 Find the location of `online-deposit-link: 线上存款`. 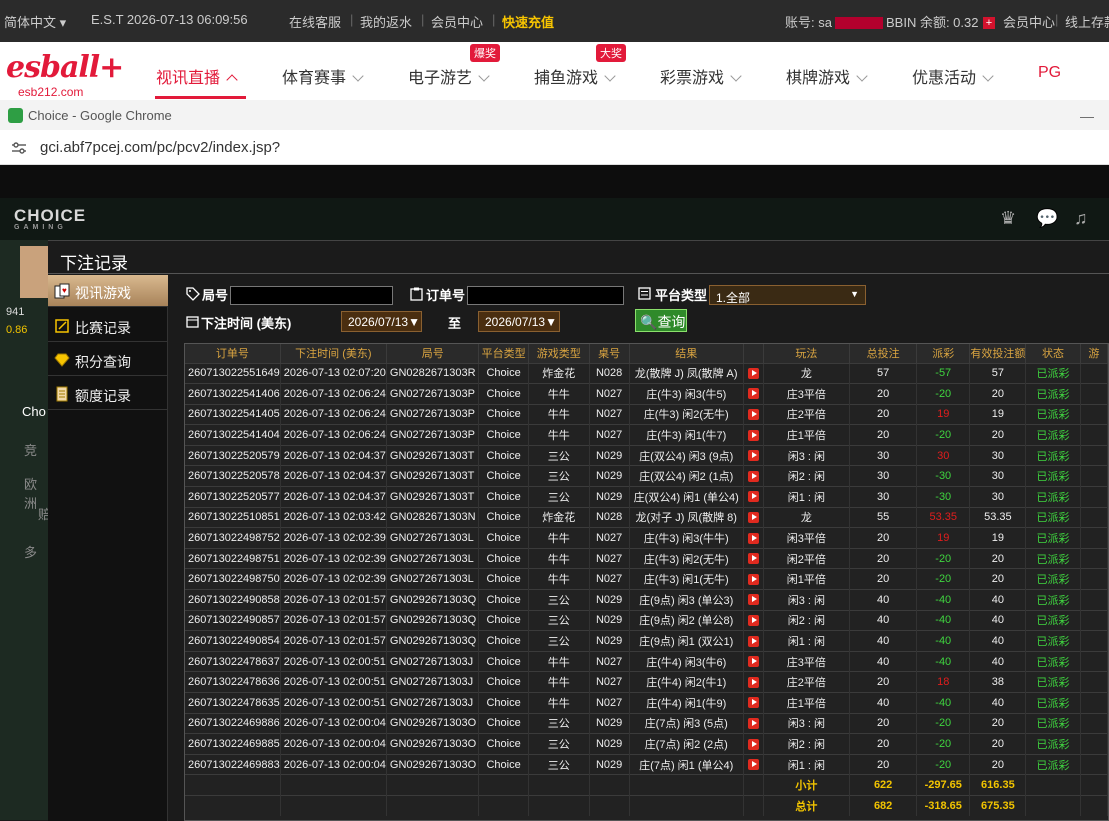

online-deposit-link: 线上存款 is located at coordinates (1087, 21).